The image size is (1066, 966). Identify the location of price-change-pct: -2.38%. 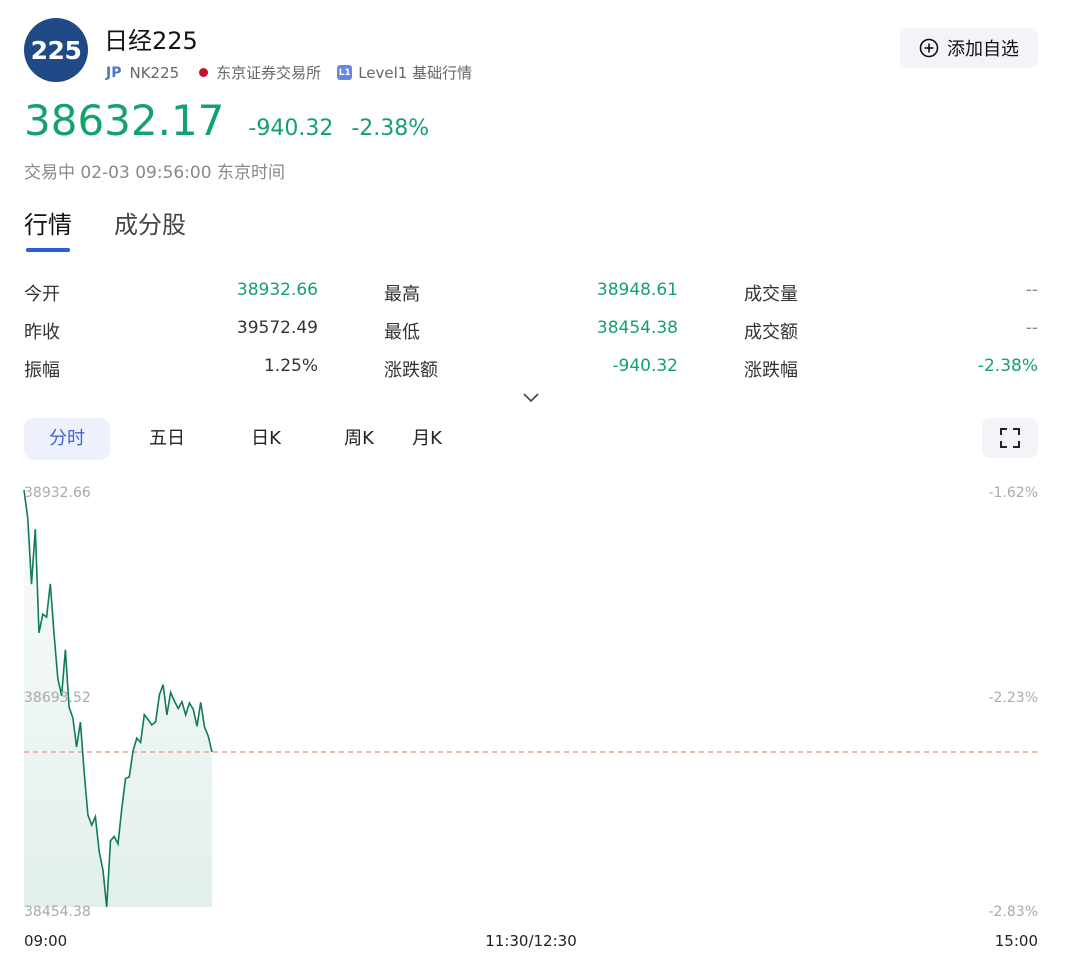
(390, 128).